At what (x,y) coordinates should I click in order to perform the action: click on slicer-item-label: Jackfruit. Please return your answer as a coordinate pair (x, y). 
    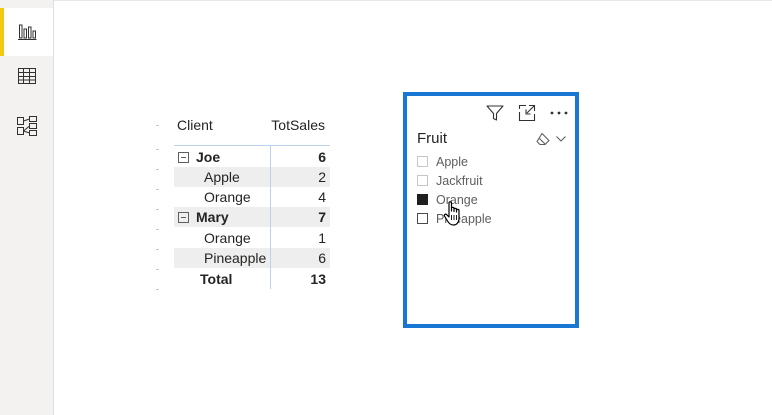
    Looking at the image, I should click on (459, 180).